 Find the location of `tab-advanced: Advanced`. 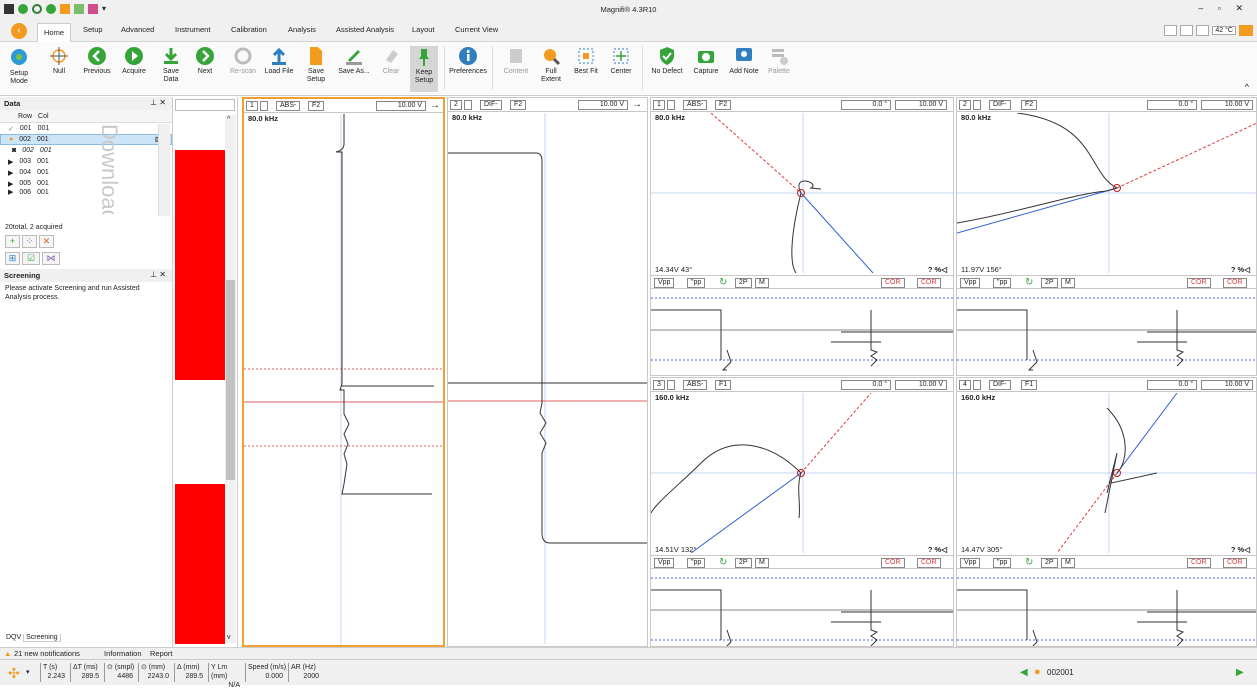

tab-advanced: Advanced is located at coordinates (137, 29).